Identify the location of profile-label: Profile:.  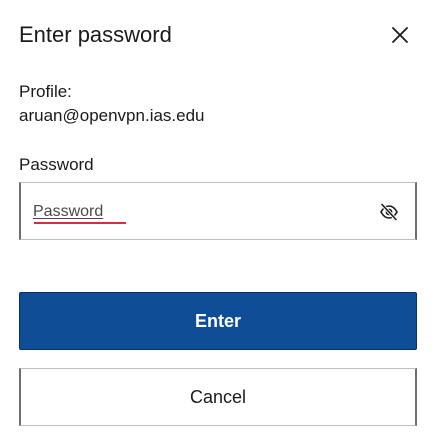
(45, 91).